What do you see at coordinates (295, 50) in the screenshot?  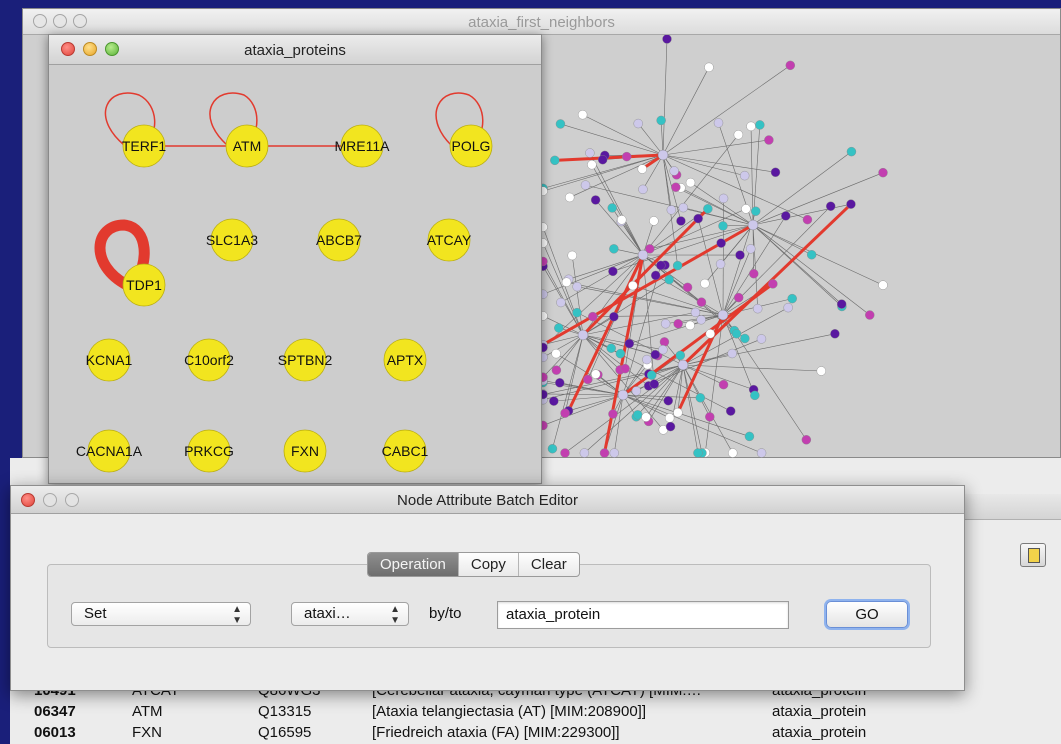 I see `window-titlebar: ataxia_proteins` at bounding box center [295, 50].